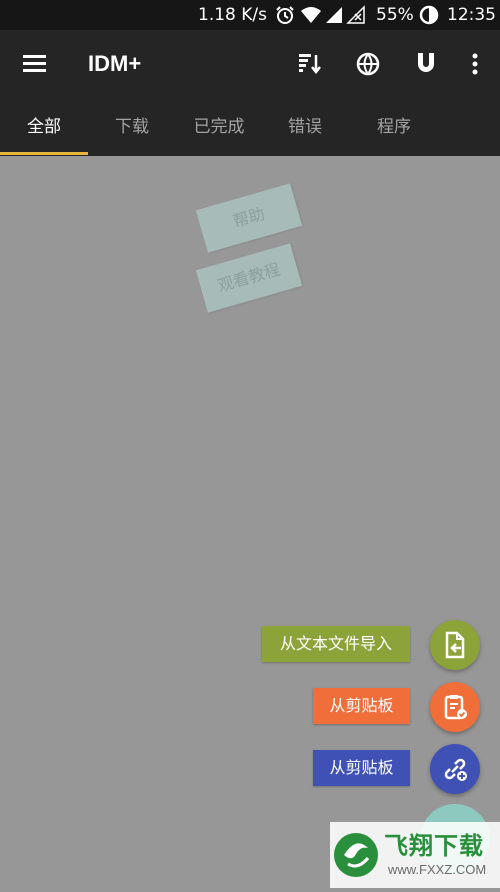 The width and height of the screenshot is (500, 892). What do you see at coordinates (305, 128) in the screenshot?
I see `tab-errors: 错误` at bounding box center [305, 128].